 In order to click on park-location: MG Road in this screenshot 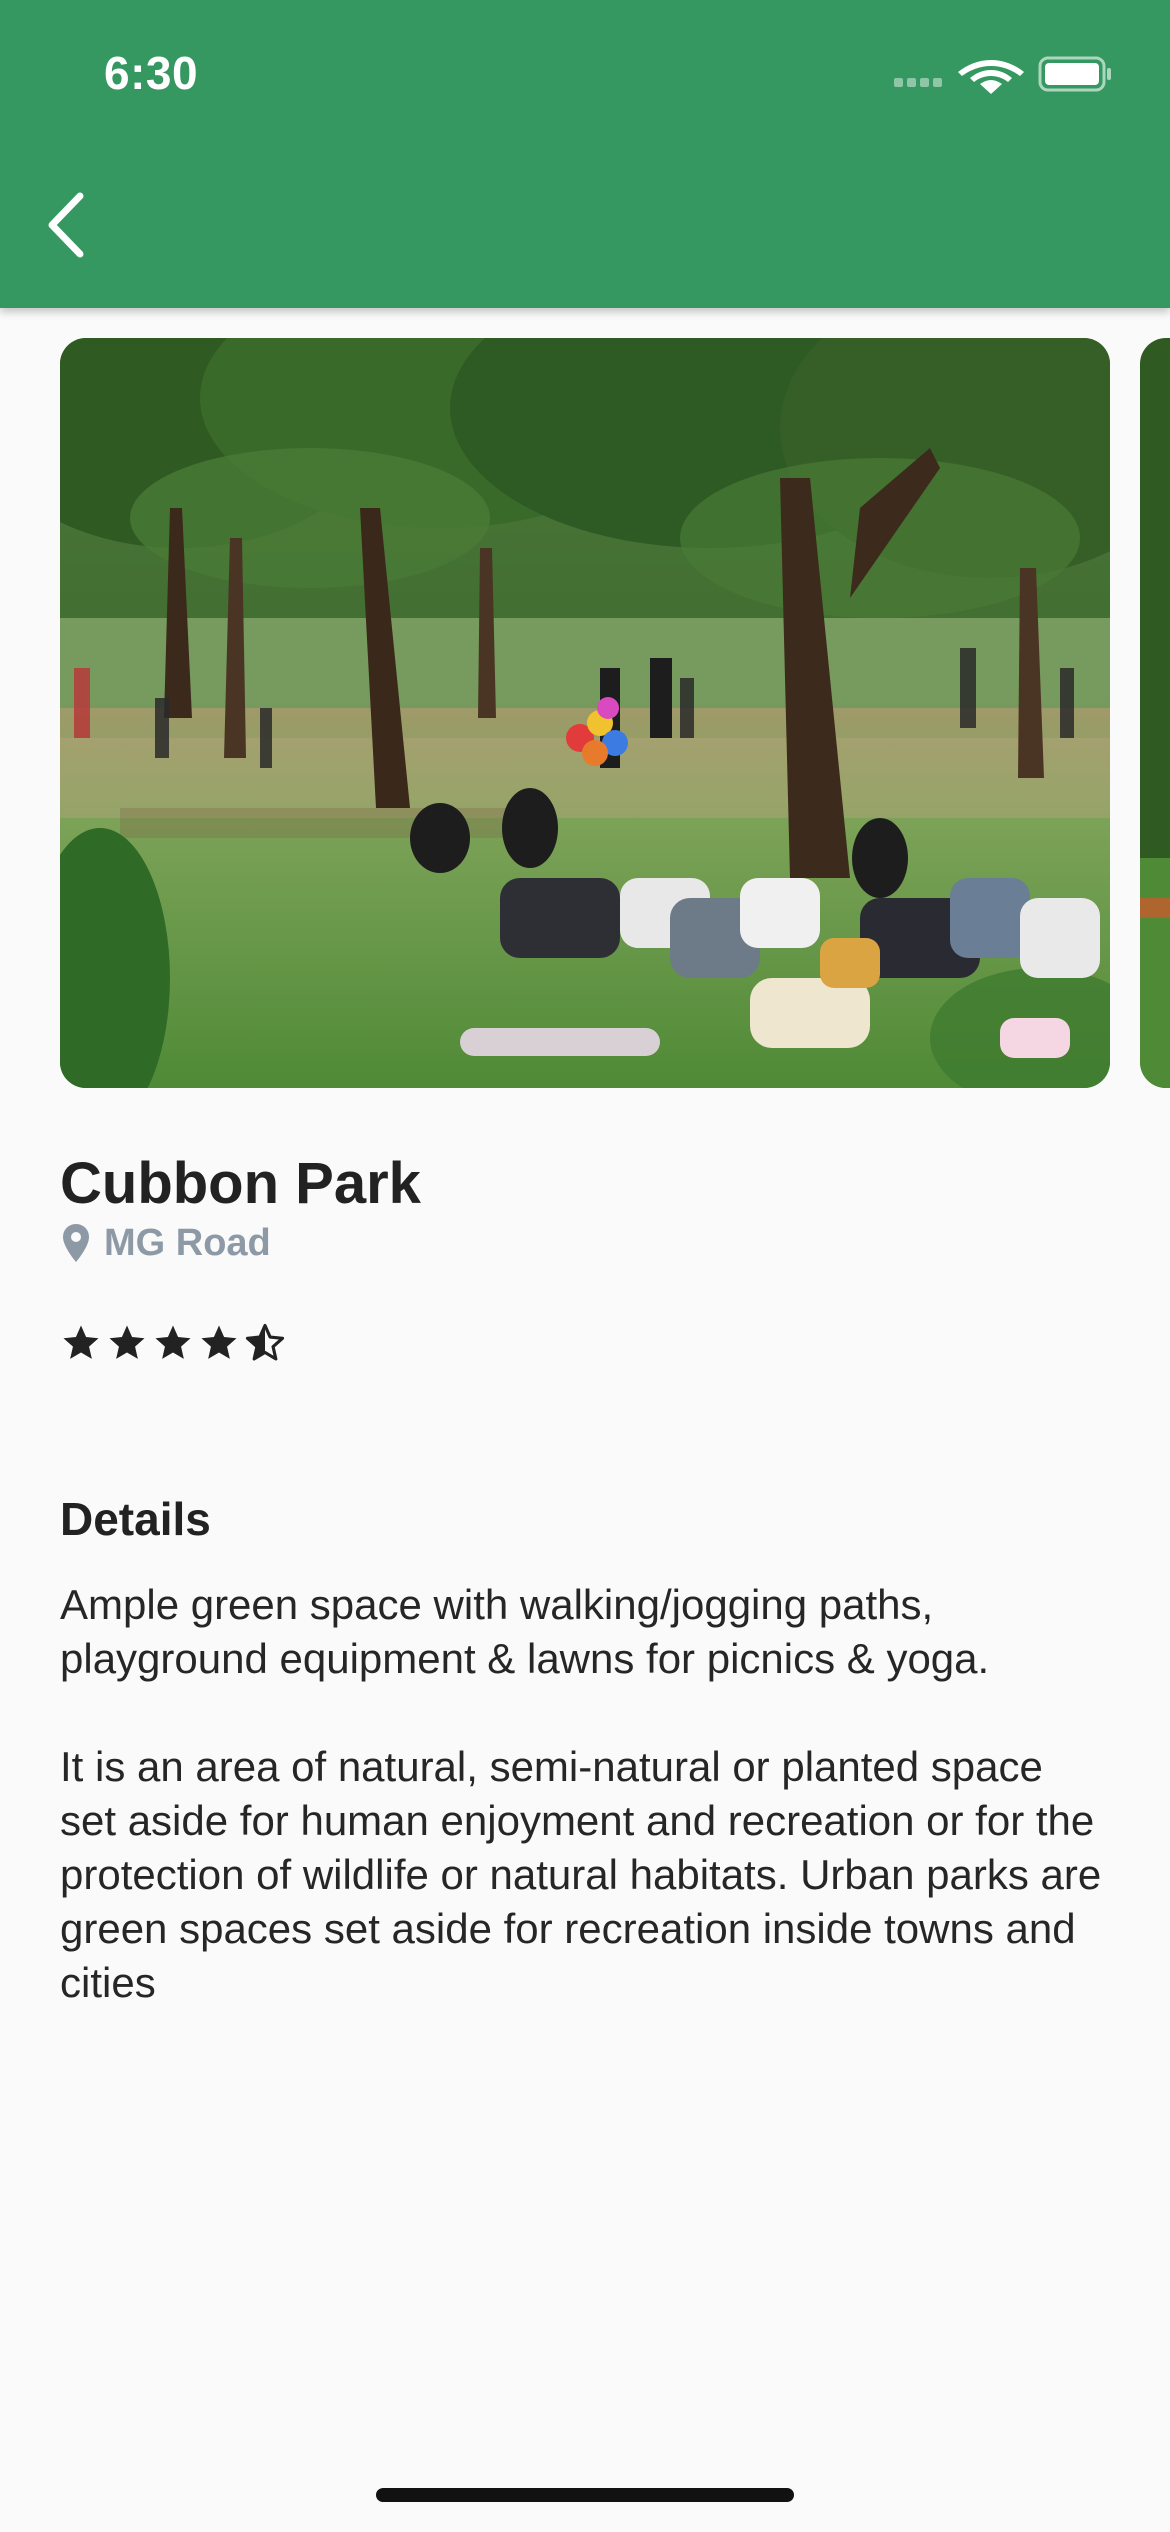, I will do `click(166, 1243)`.